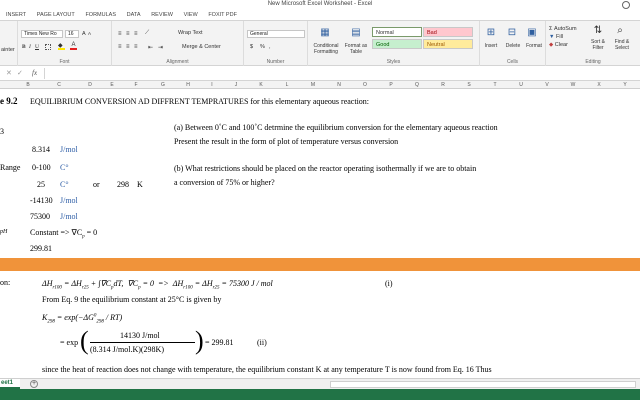 This screenshot has height=400, width=640. Describe the element at coordinates (64, 184) in the screenshot. I see `temp-c-unit-cell: C°` at that location.